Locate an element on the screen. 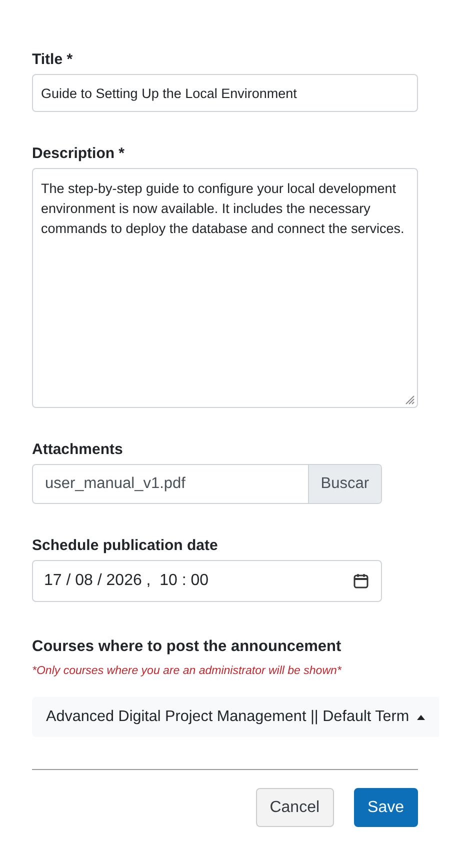  resize-grip-icon is located at coordinates (409, 399).